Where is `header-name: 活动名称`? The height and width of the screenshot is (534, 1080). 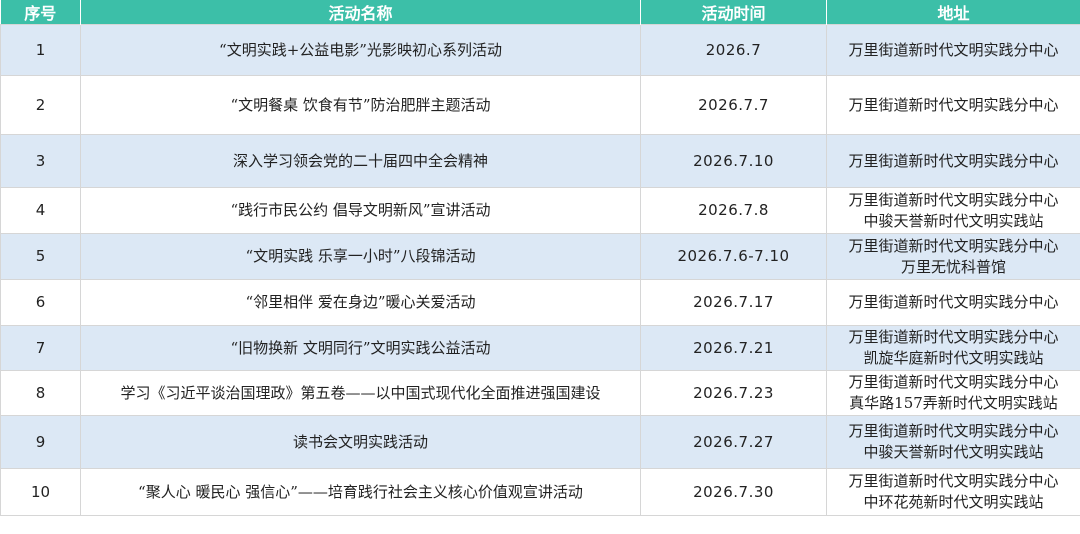 header-name: 活动名称 is located at coordinates (360, 12).